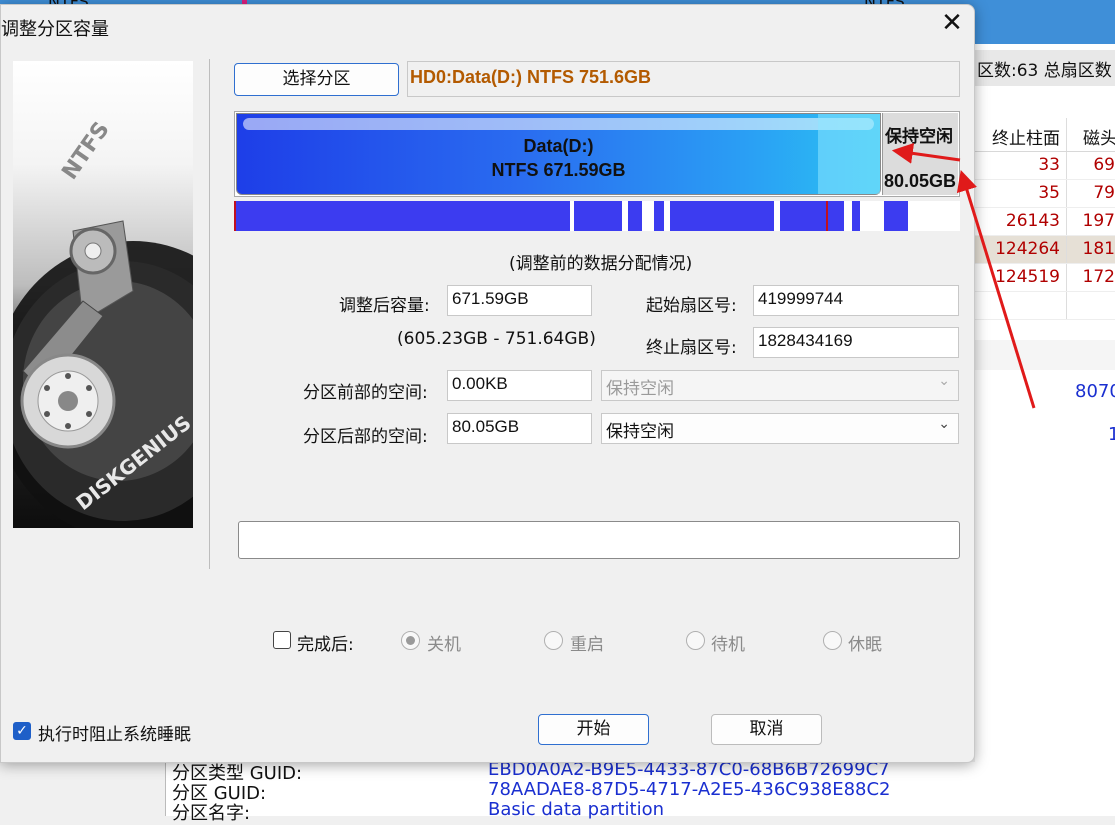 Image resolution: width=1115 pixels, height=825 pixels. I want to click on free-space-segment: 保持空闲 80.05GB, so click(920, 154).